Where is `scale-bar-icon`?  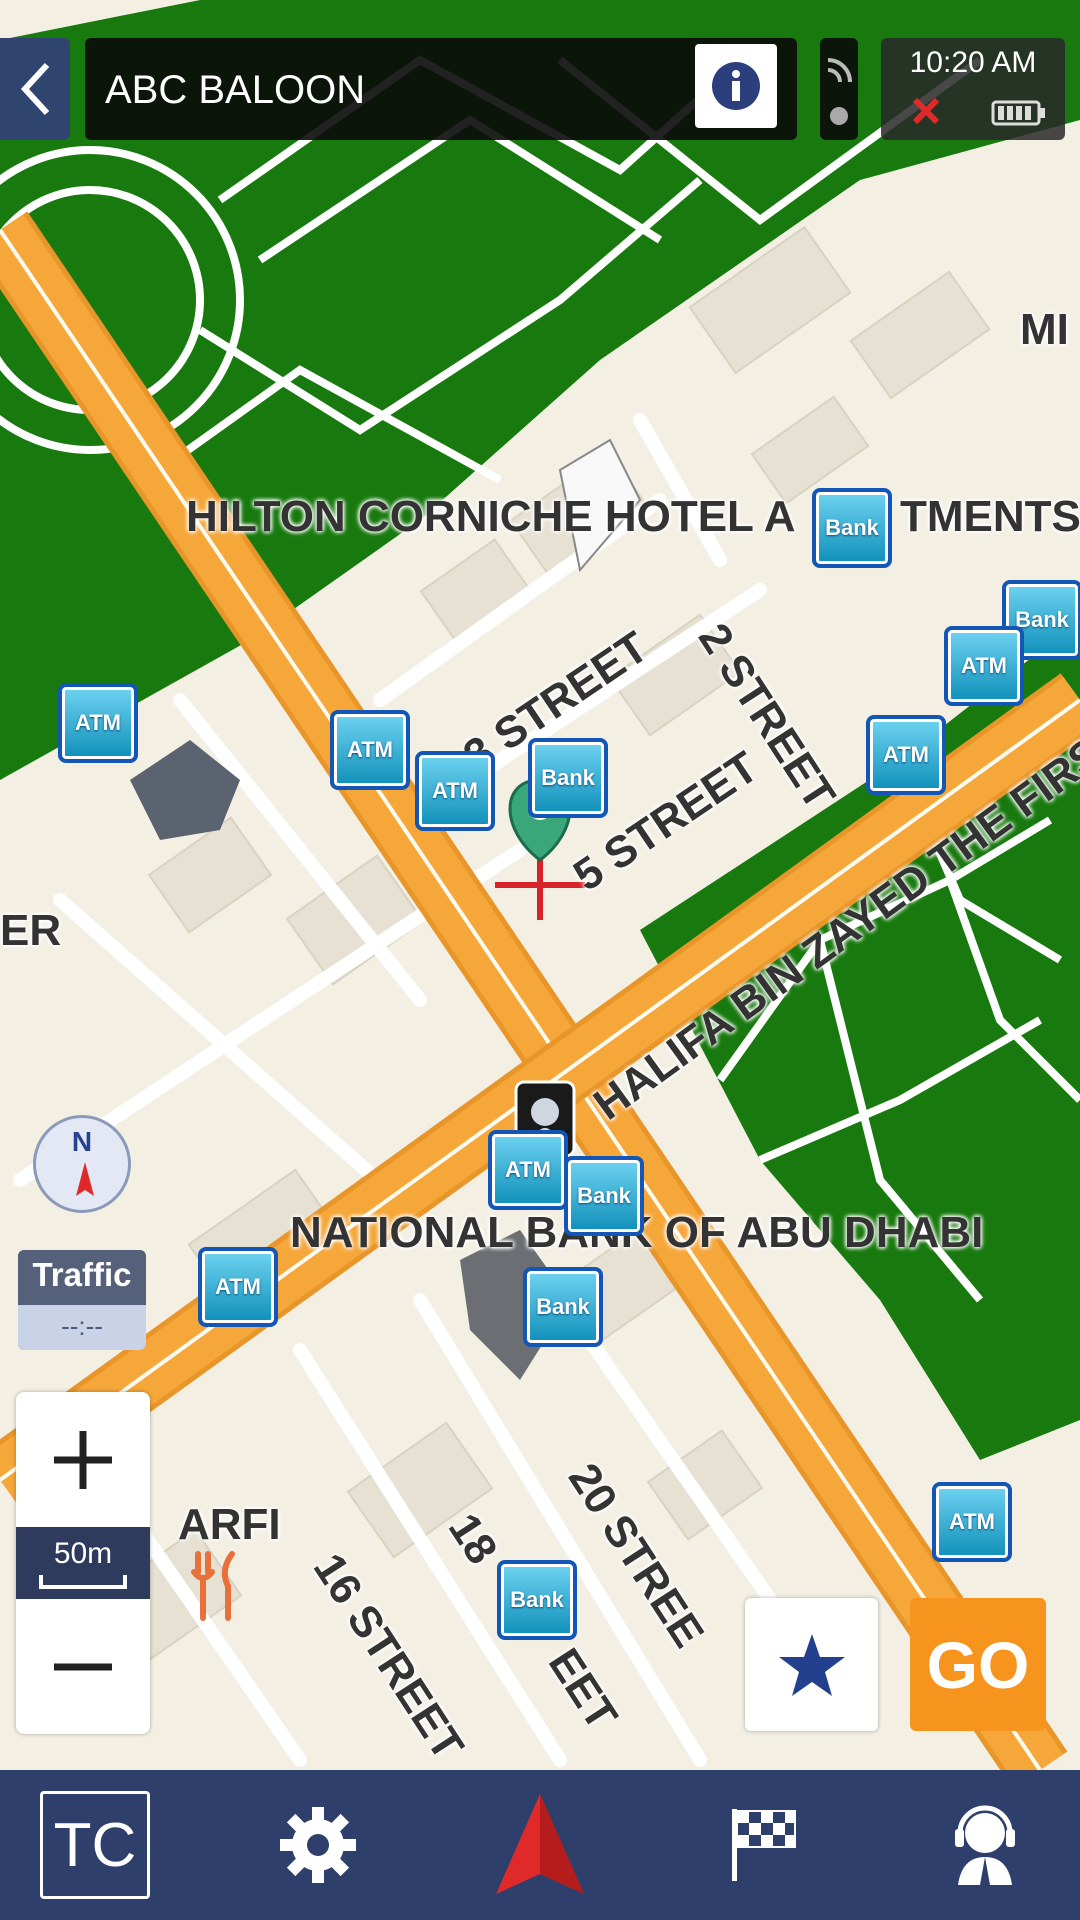
scale-bar-icon is located at coordinates (83, 1582).